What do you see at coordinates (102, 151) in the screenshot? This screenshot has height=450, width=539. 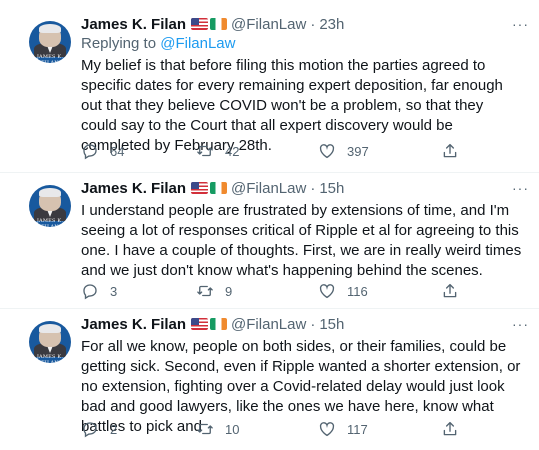 I see `reply-button: 64` at bounding box center [102, 151].